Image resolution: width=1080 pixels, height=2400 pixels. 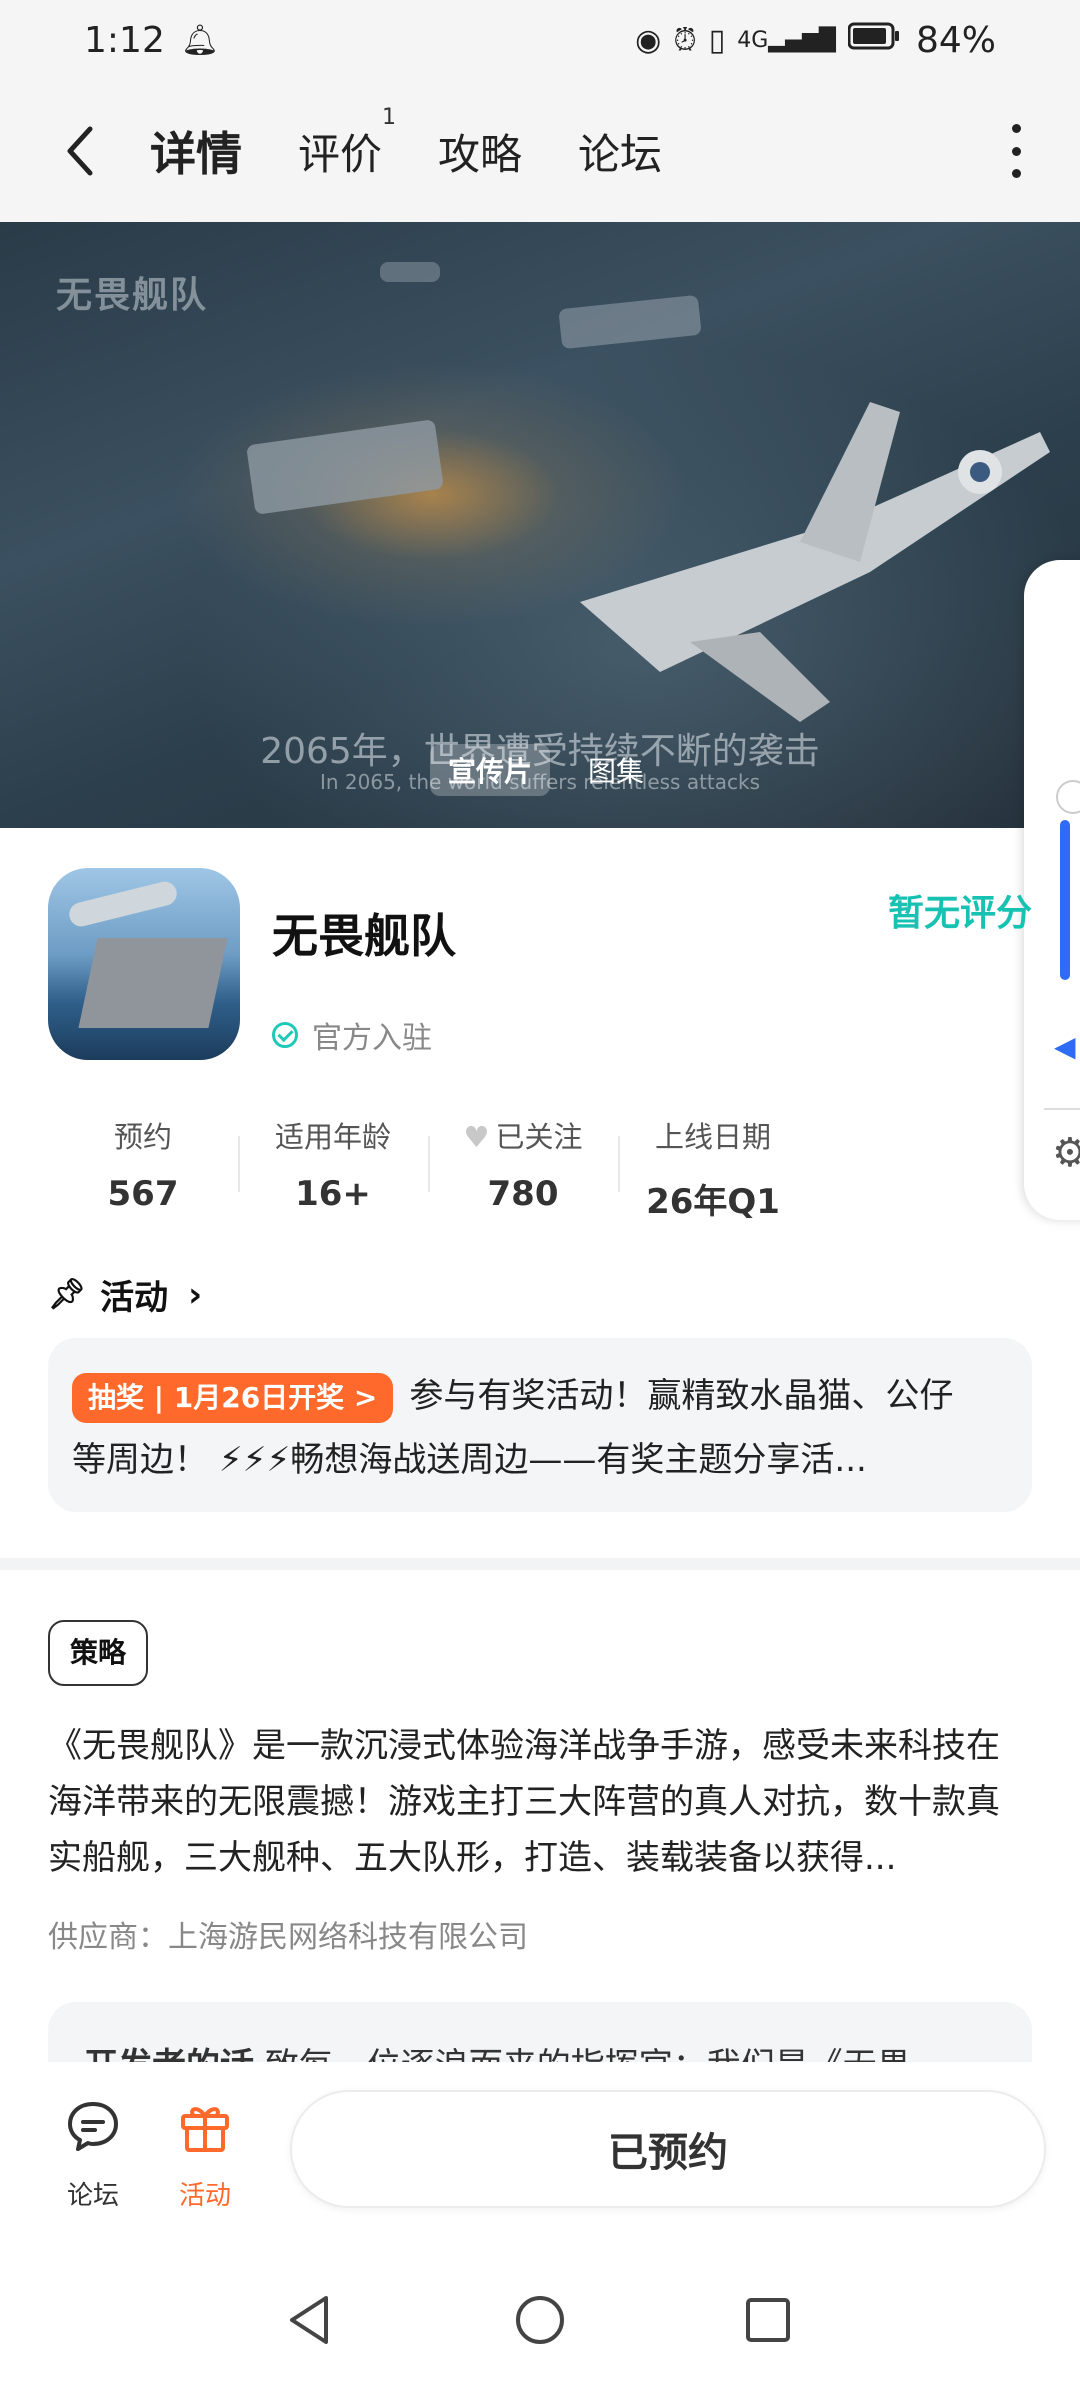 I want to click on nav-back-icon, so click(x=310, y=2320).